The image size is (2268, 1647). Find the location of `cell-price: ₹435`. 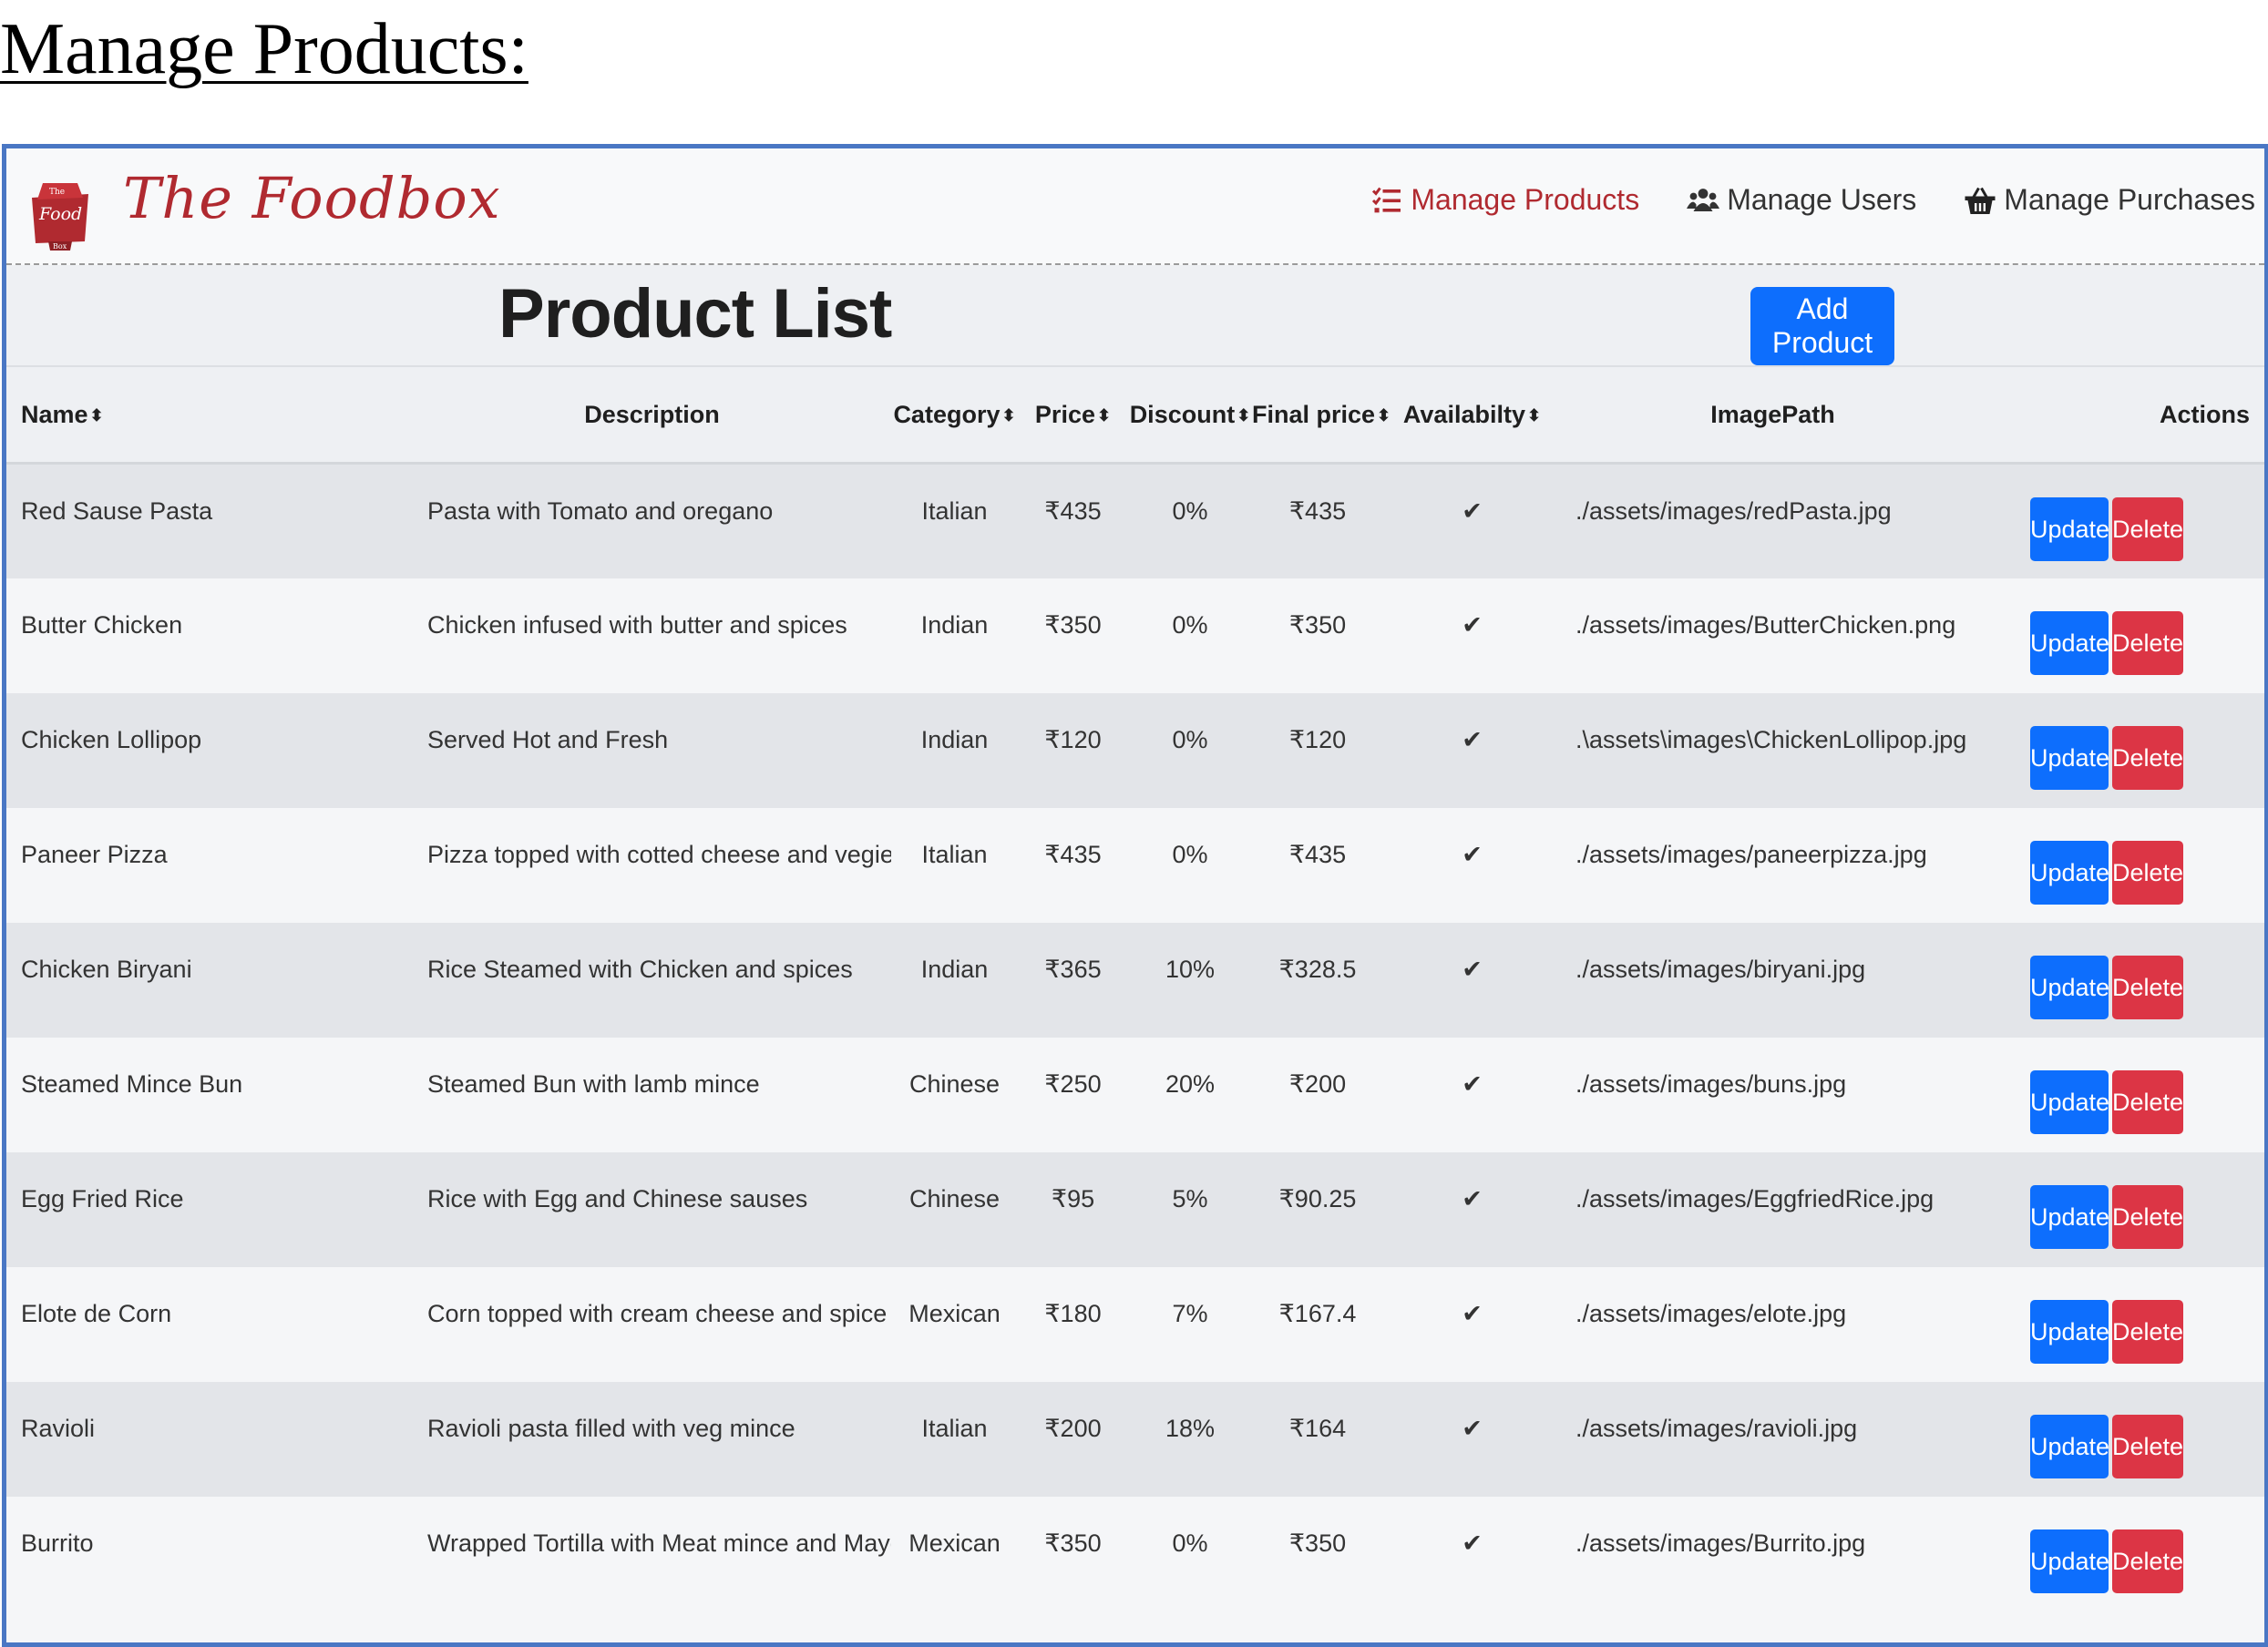

cell-price: ₹435 is located at coordinates (1073, 520).